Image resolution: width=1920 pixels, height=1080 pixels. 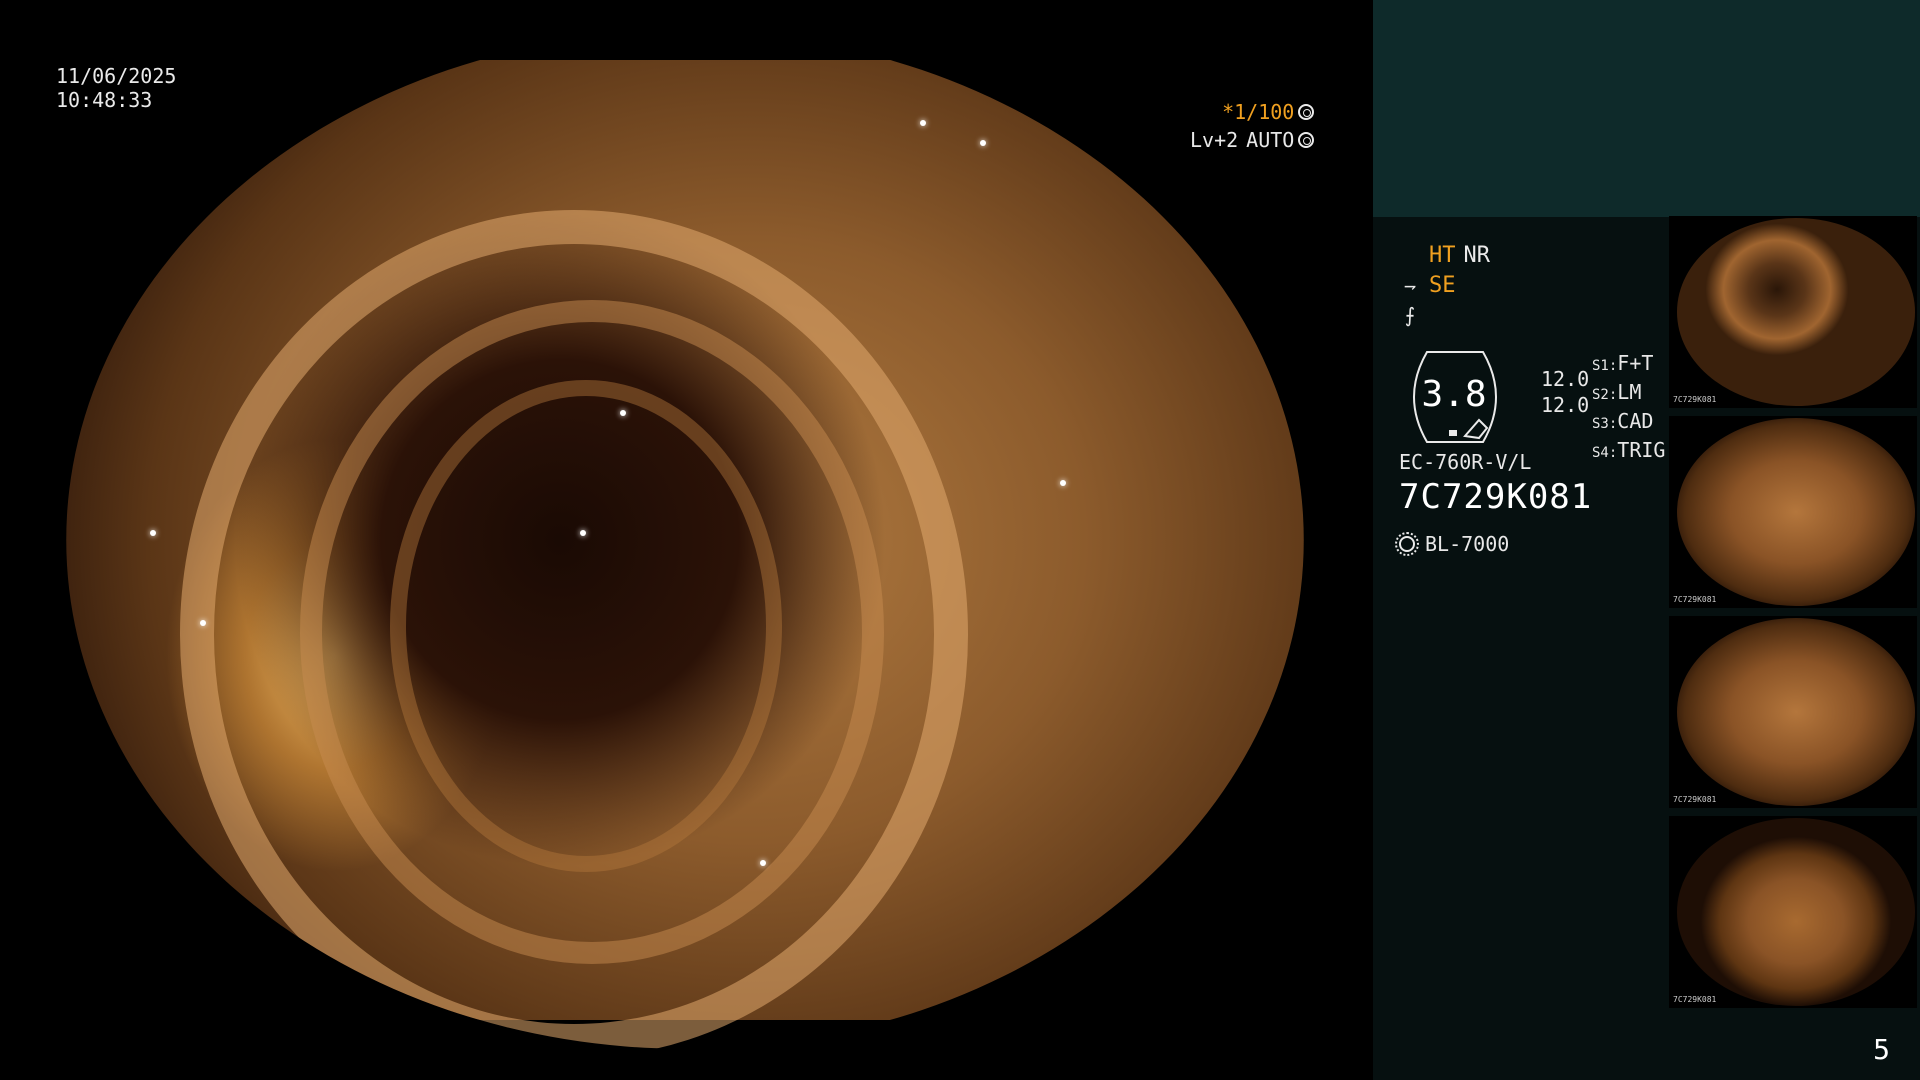 I want to click on switch-row: S1:F+T, so click(x=1623, y=363).